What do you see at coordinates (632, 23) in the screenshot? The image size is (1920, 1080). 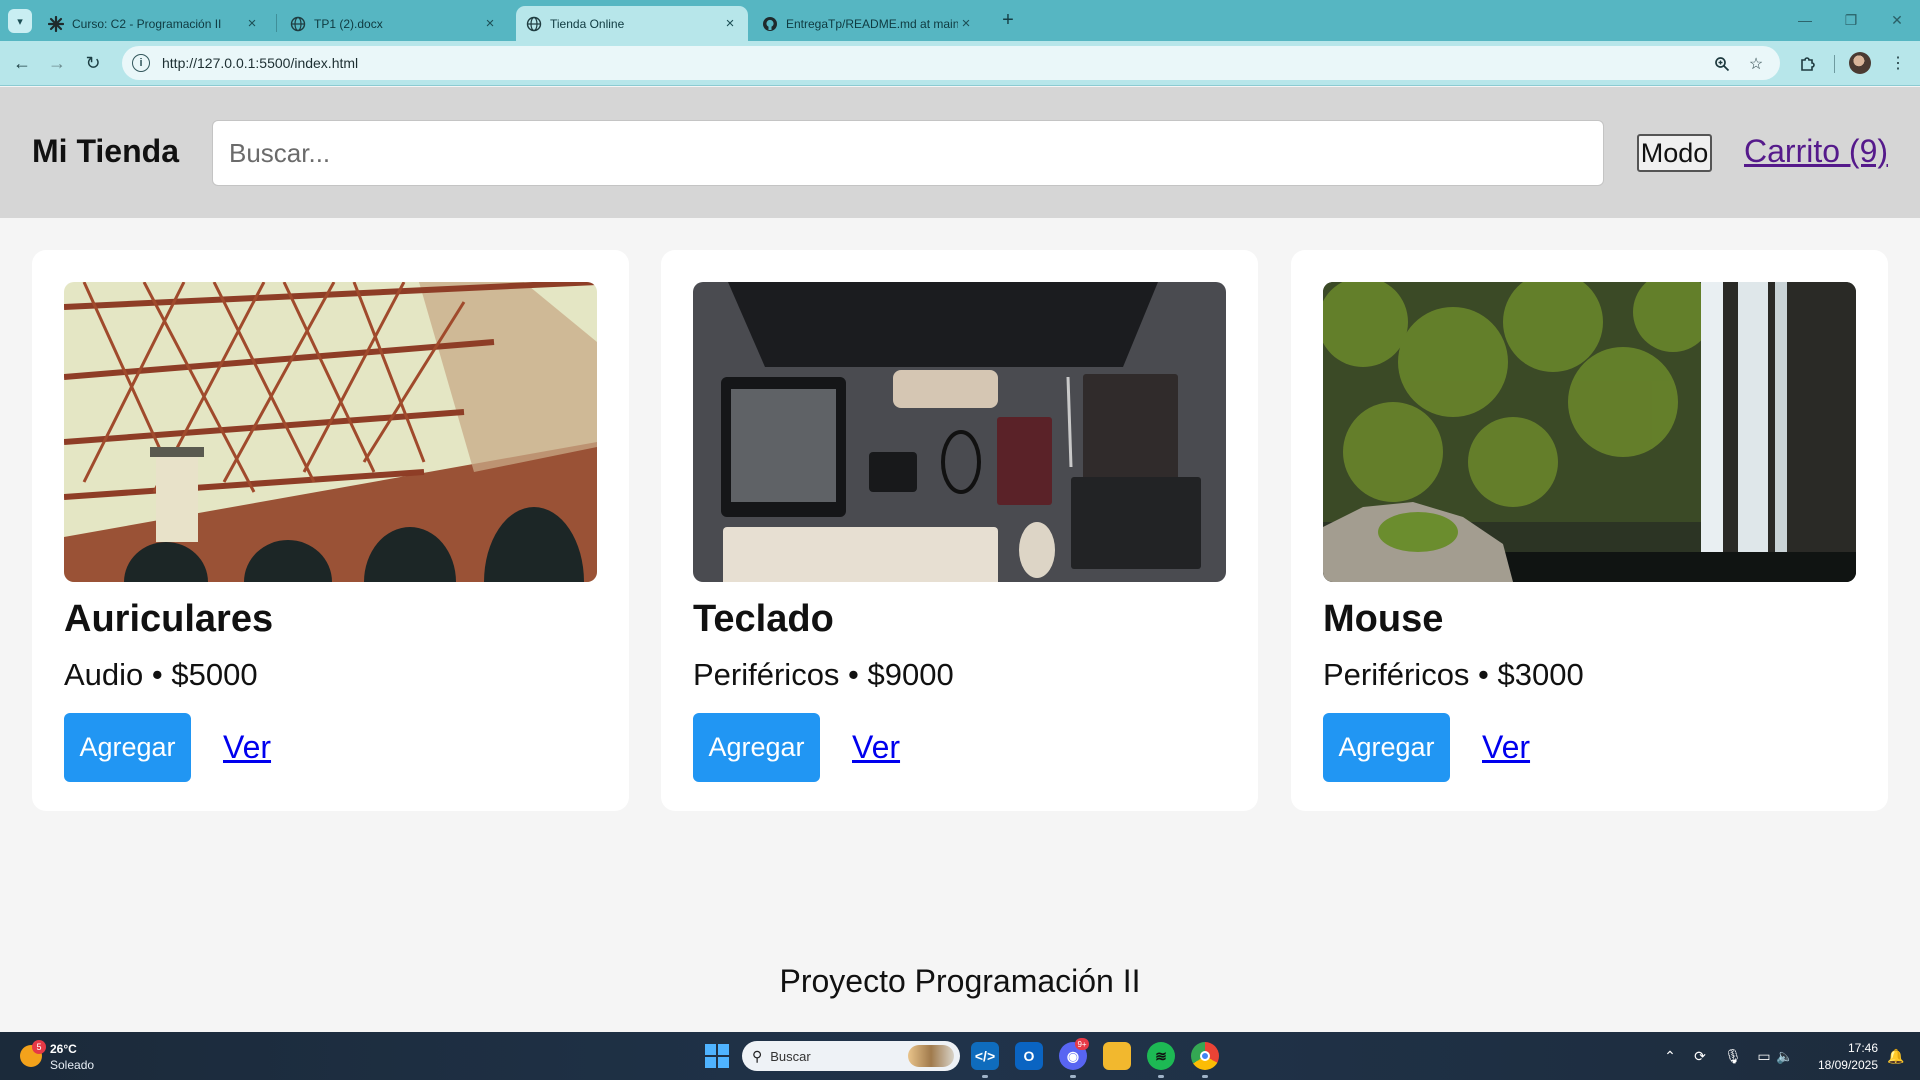 I see `tab-tienda-online: Tienda Online ×` at bounding box center [632, 23].